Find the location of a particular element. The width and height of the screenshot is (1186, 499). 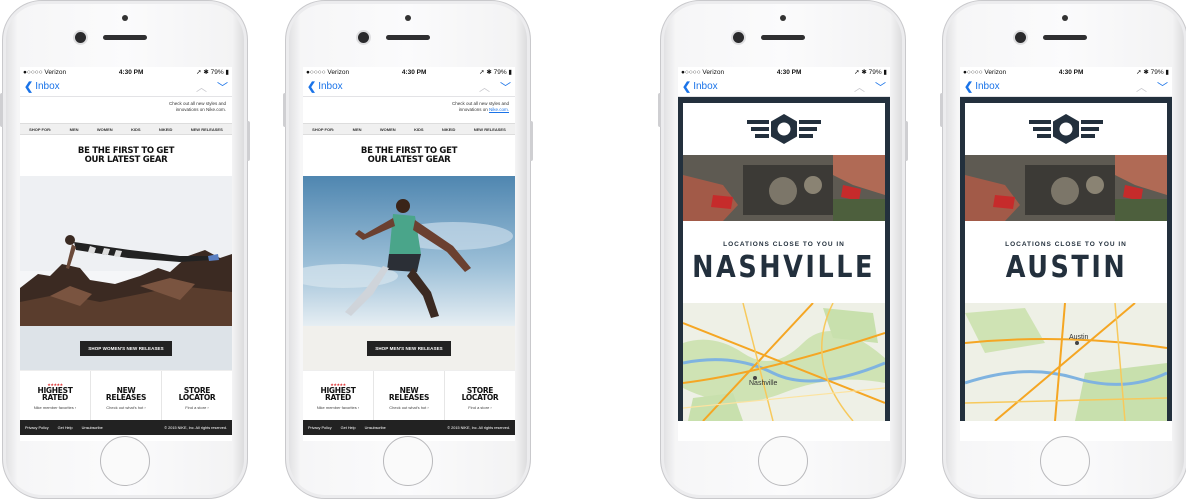

hero-image-runner is located at coordinates (409, 251).